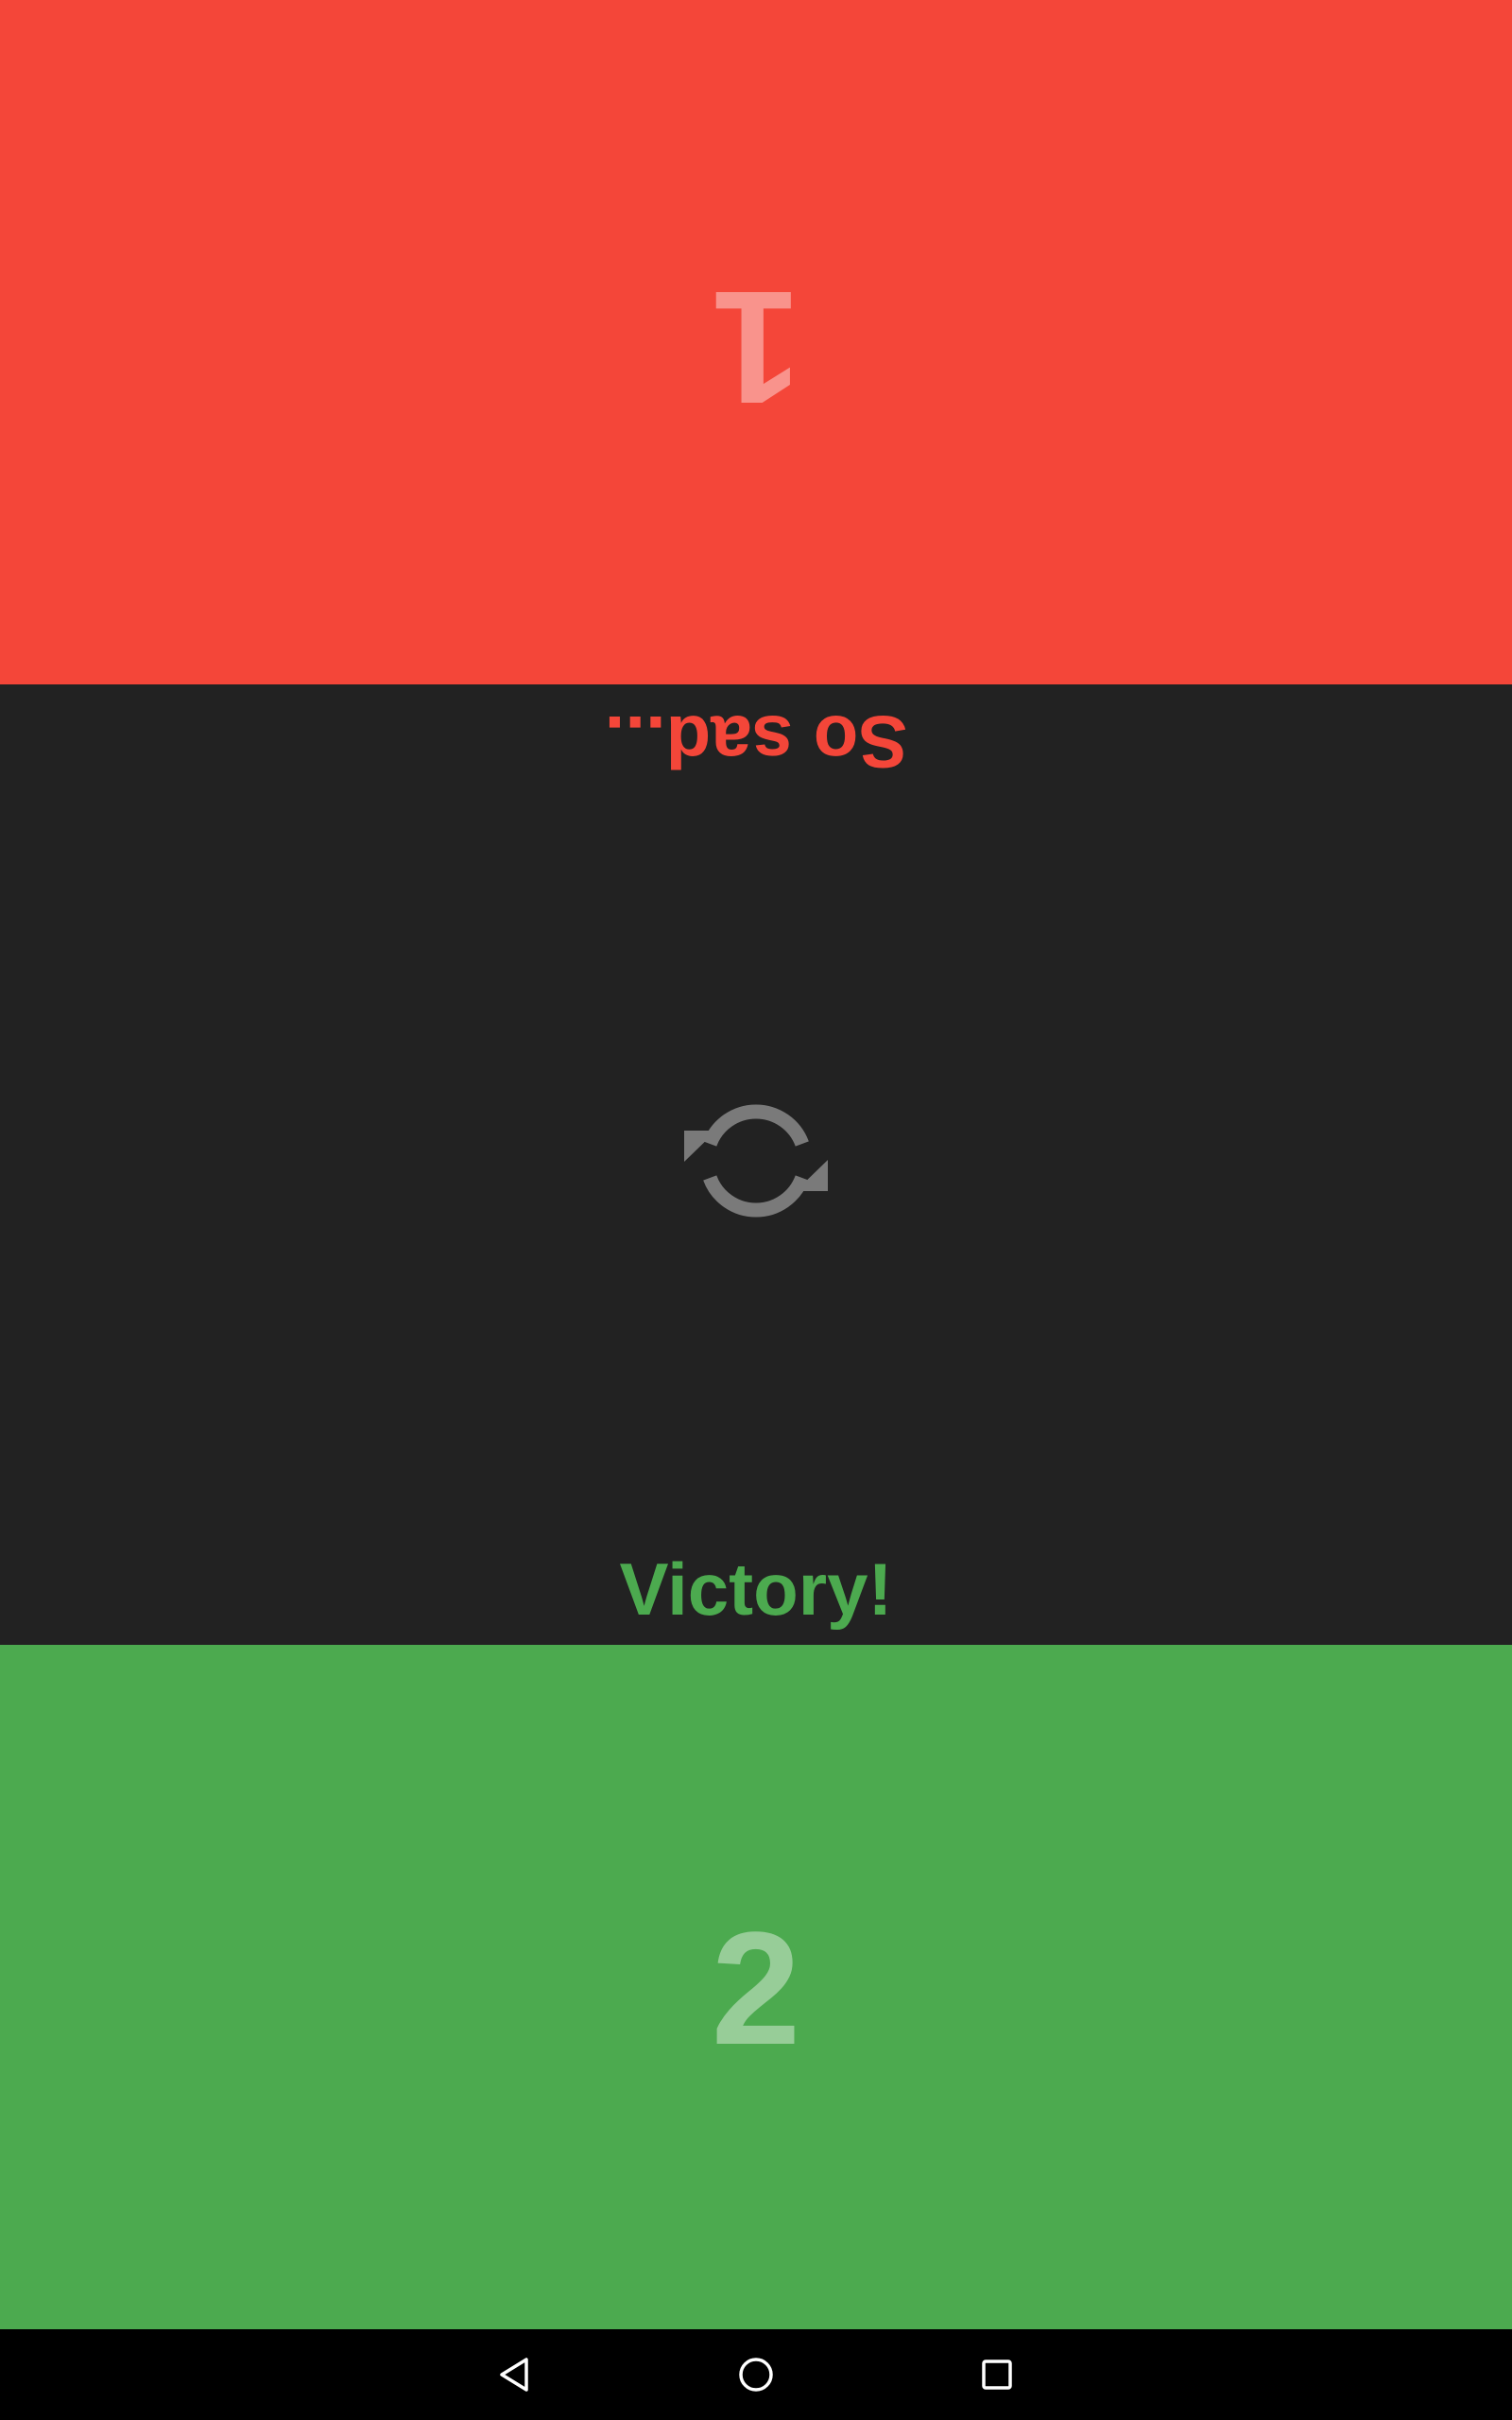 Image resolution: width=1512 pixels, height=2420 pixels. I want to click on player-bottom-score: 2, so click(756, 1989).